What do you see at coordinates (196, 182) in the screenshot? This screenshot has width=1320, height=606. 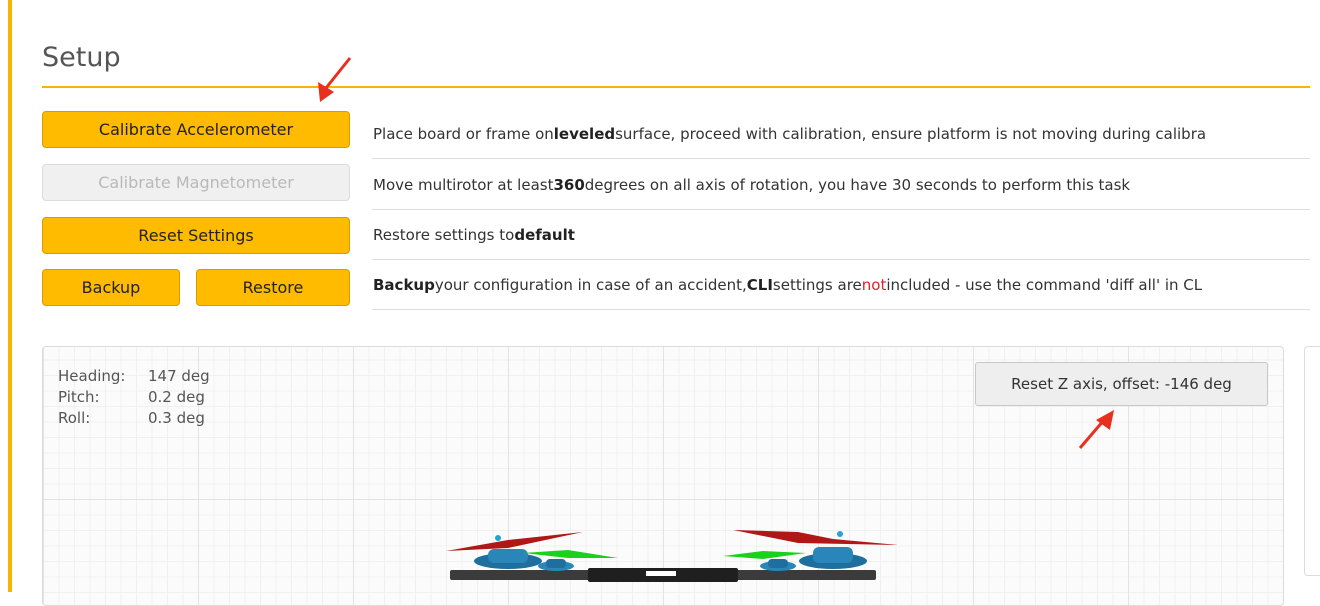 I see `calibrate-magnetometer-button: Calibrate Magnetometer` at bounding box center [196, 182].